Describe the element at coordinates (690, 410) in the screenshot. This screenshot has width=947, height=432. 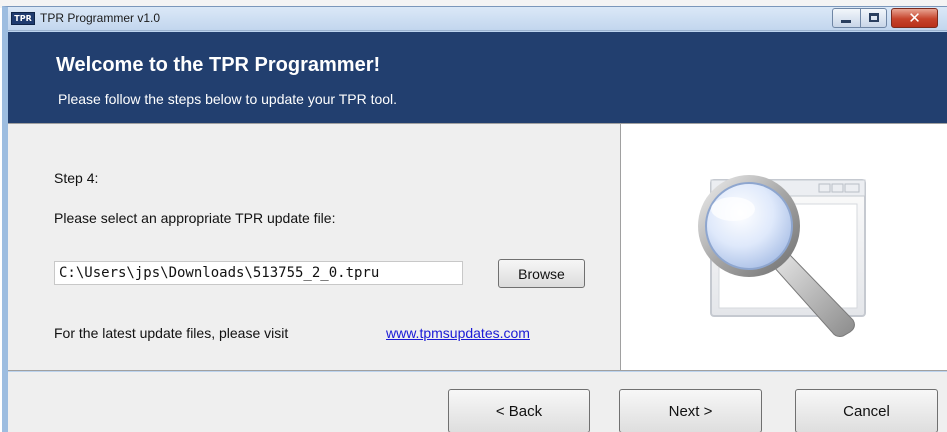
I see `next-button: Next >` at that location.